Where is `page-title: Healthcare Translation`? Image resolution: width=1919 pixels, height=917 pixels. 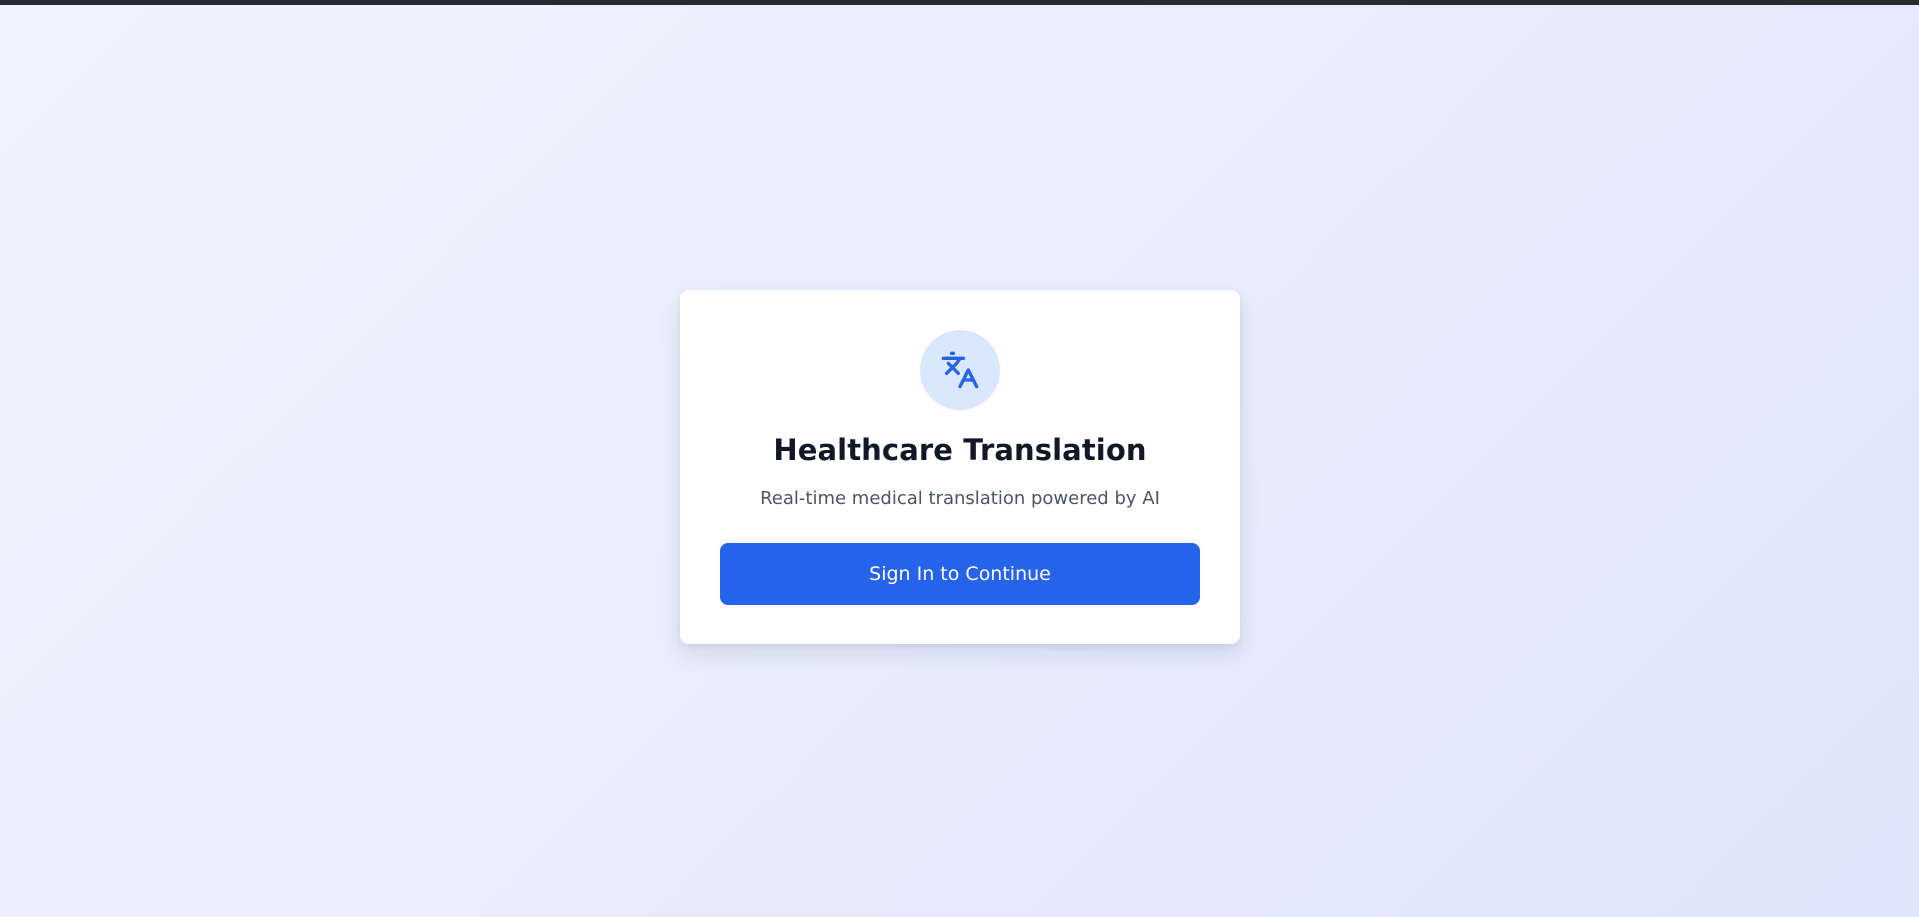 page-title: Healthcare Translation is located at coordinates (960, 450).